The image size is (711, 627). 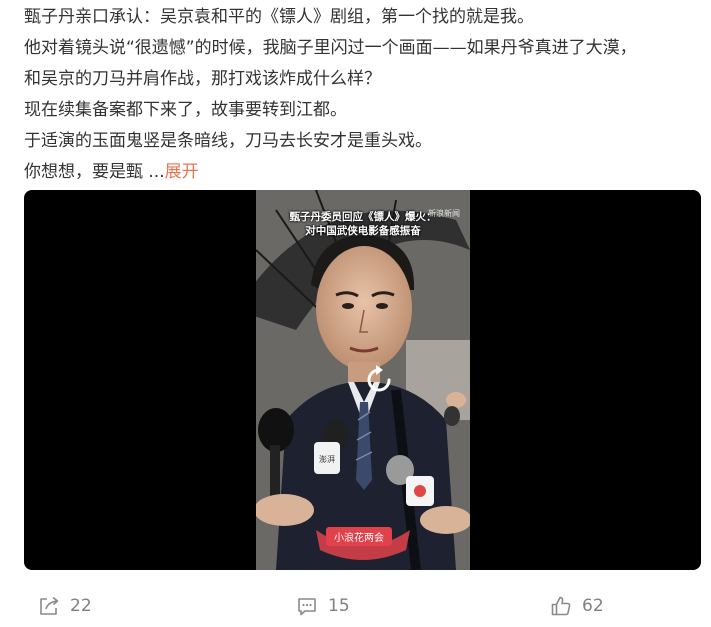 What do you see at coordinates (363, 231) in the screenshot?
I see `video-caption-line: 对中国武侠电影备感振奋` at bounding box center [363, 231].